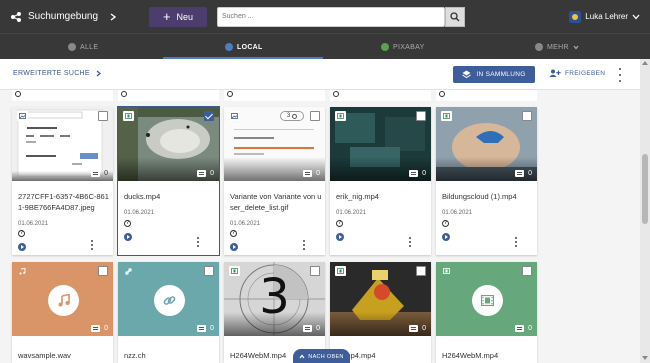  What do you see at coordinates (168, 95) in the screenshot?
I see `previous-card-remnant` at bounding box center [168, 95].